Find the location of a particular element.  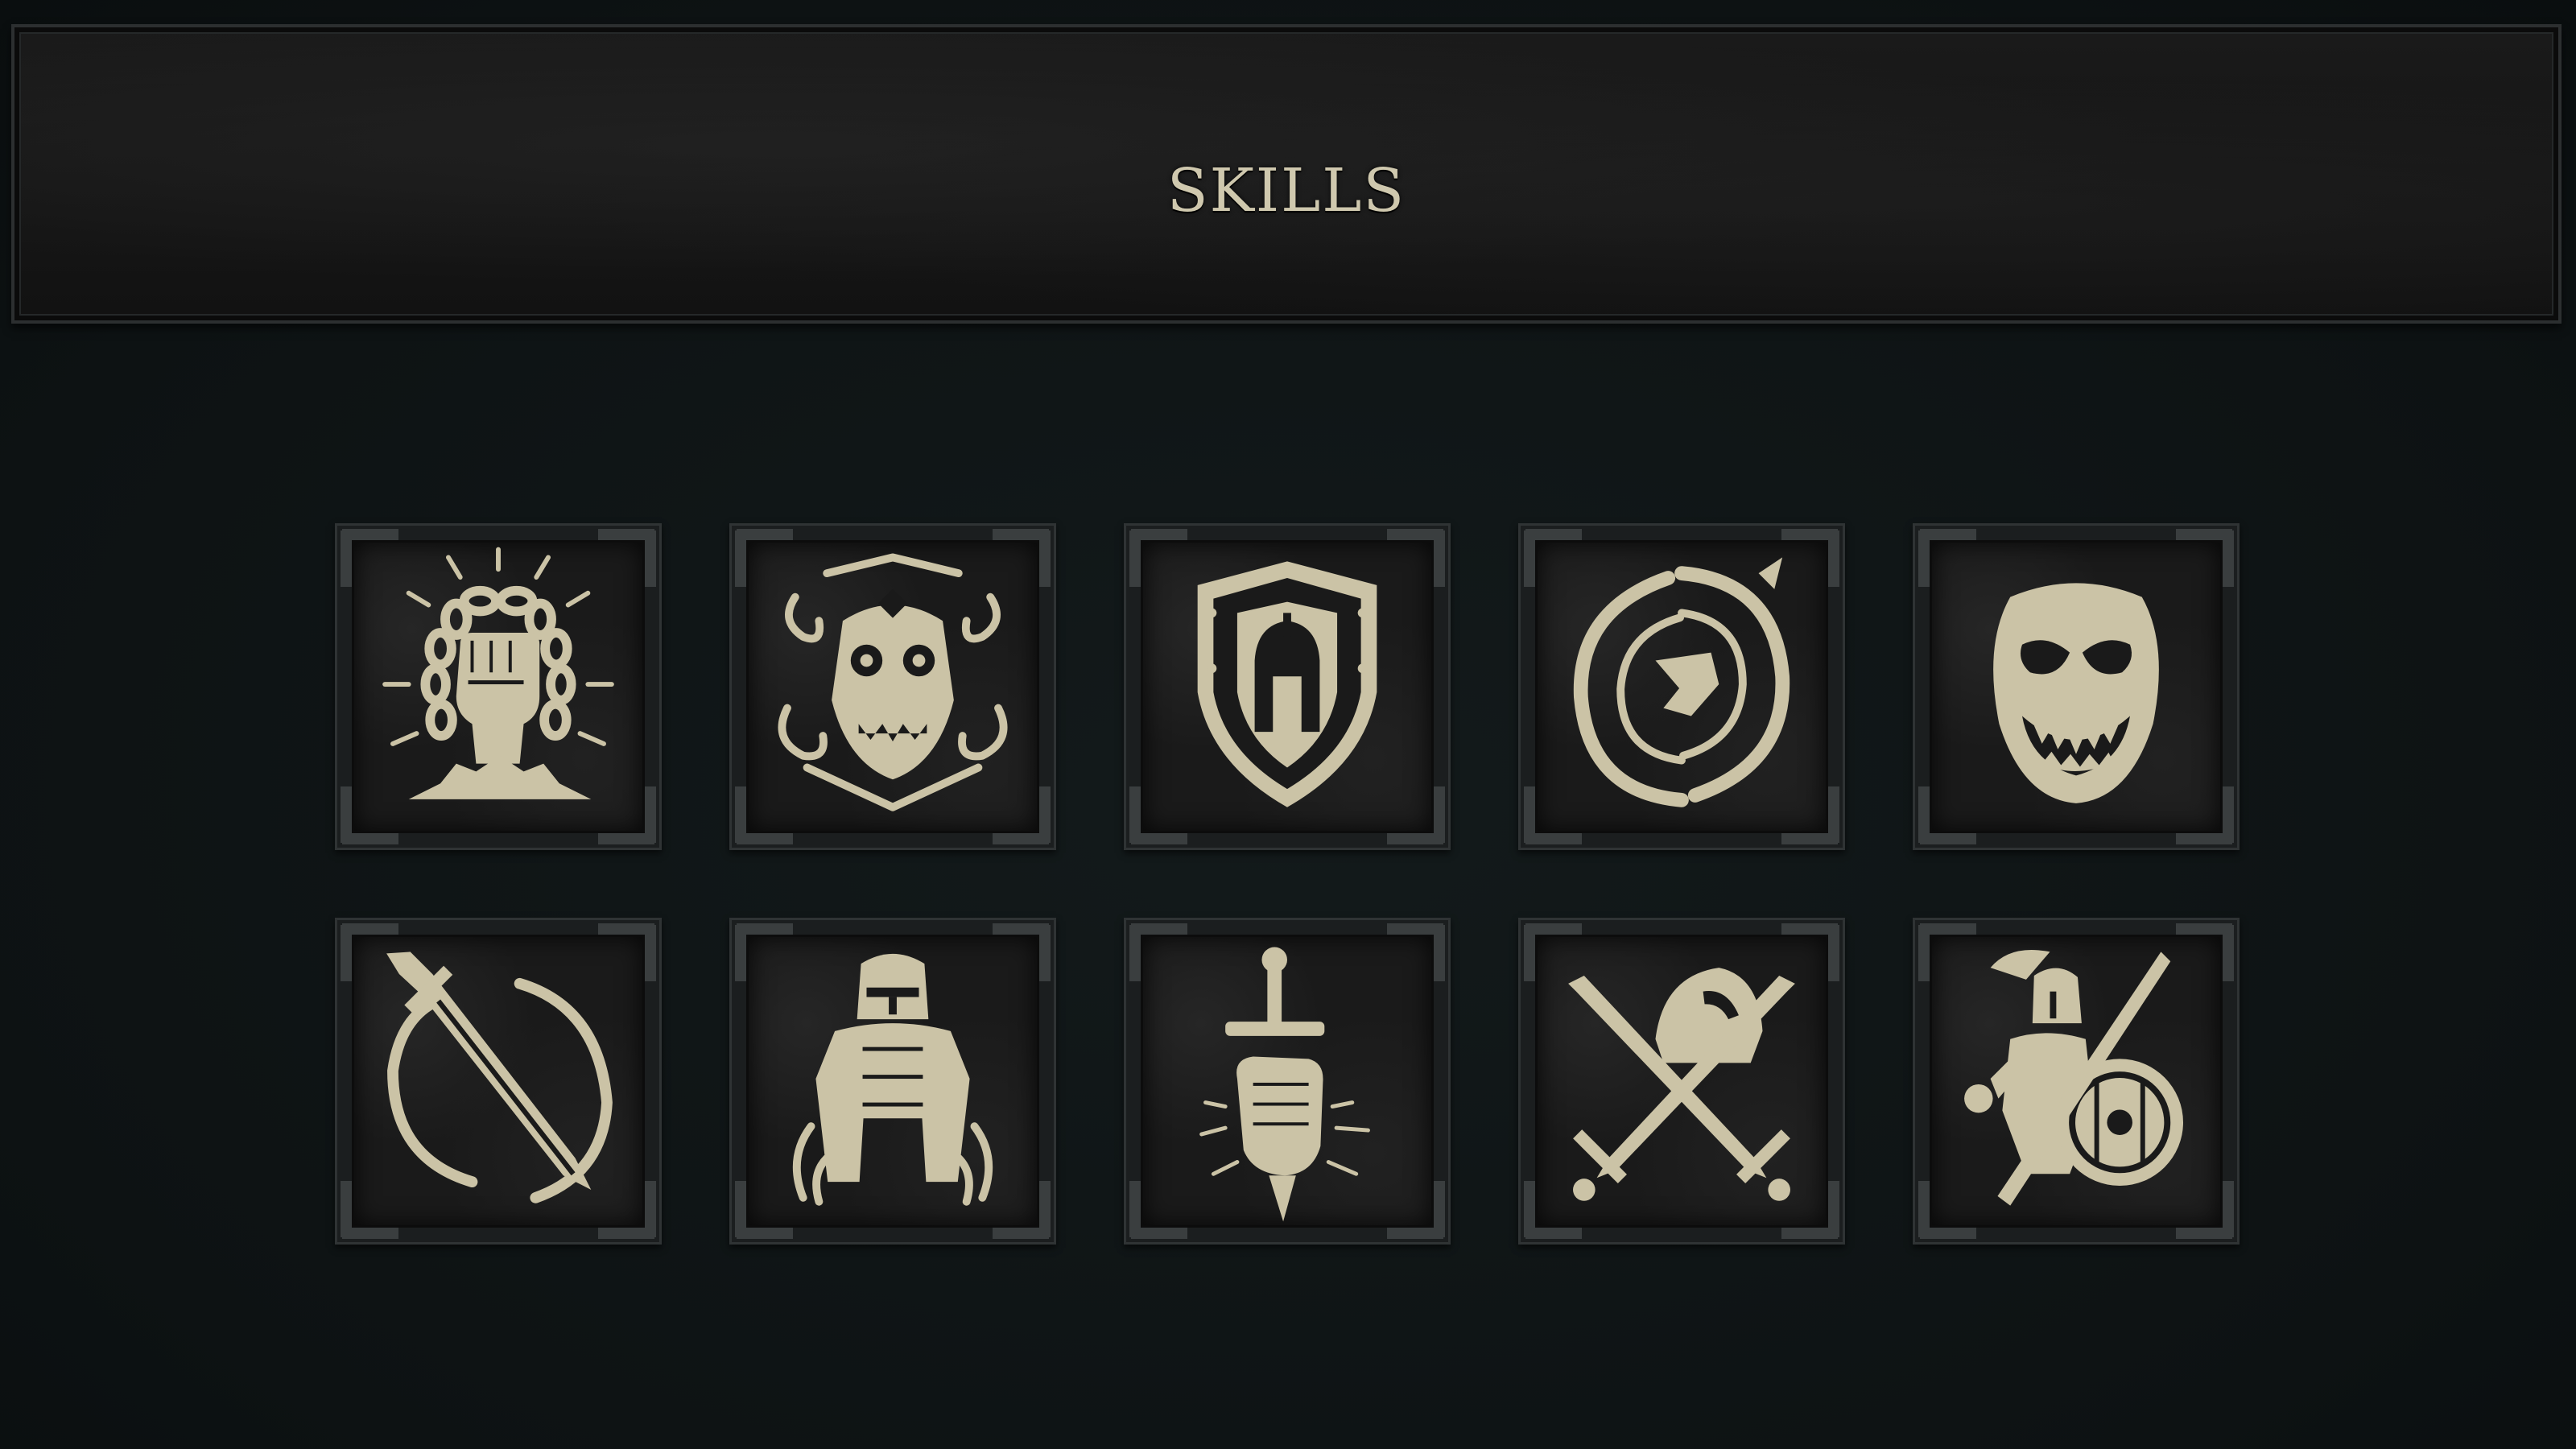

skill-slot-demon-mask is located at coordinates (892, 686).